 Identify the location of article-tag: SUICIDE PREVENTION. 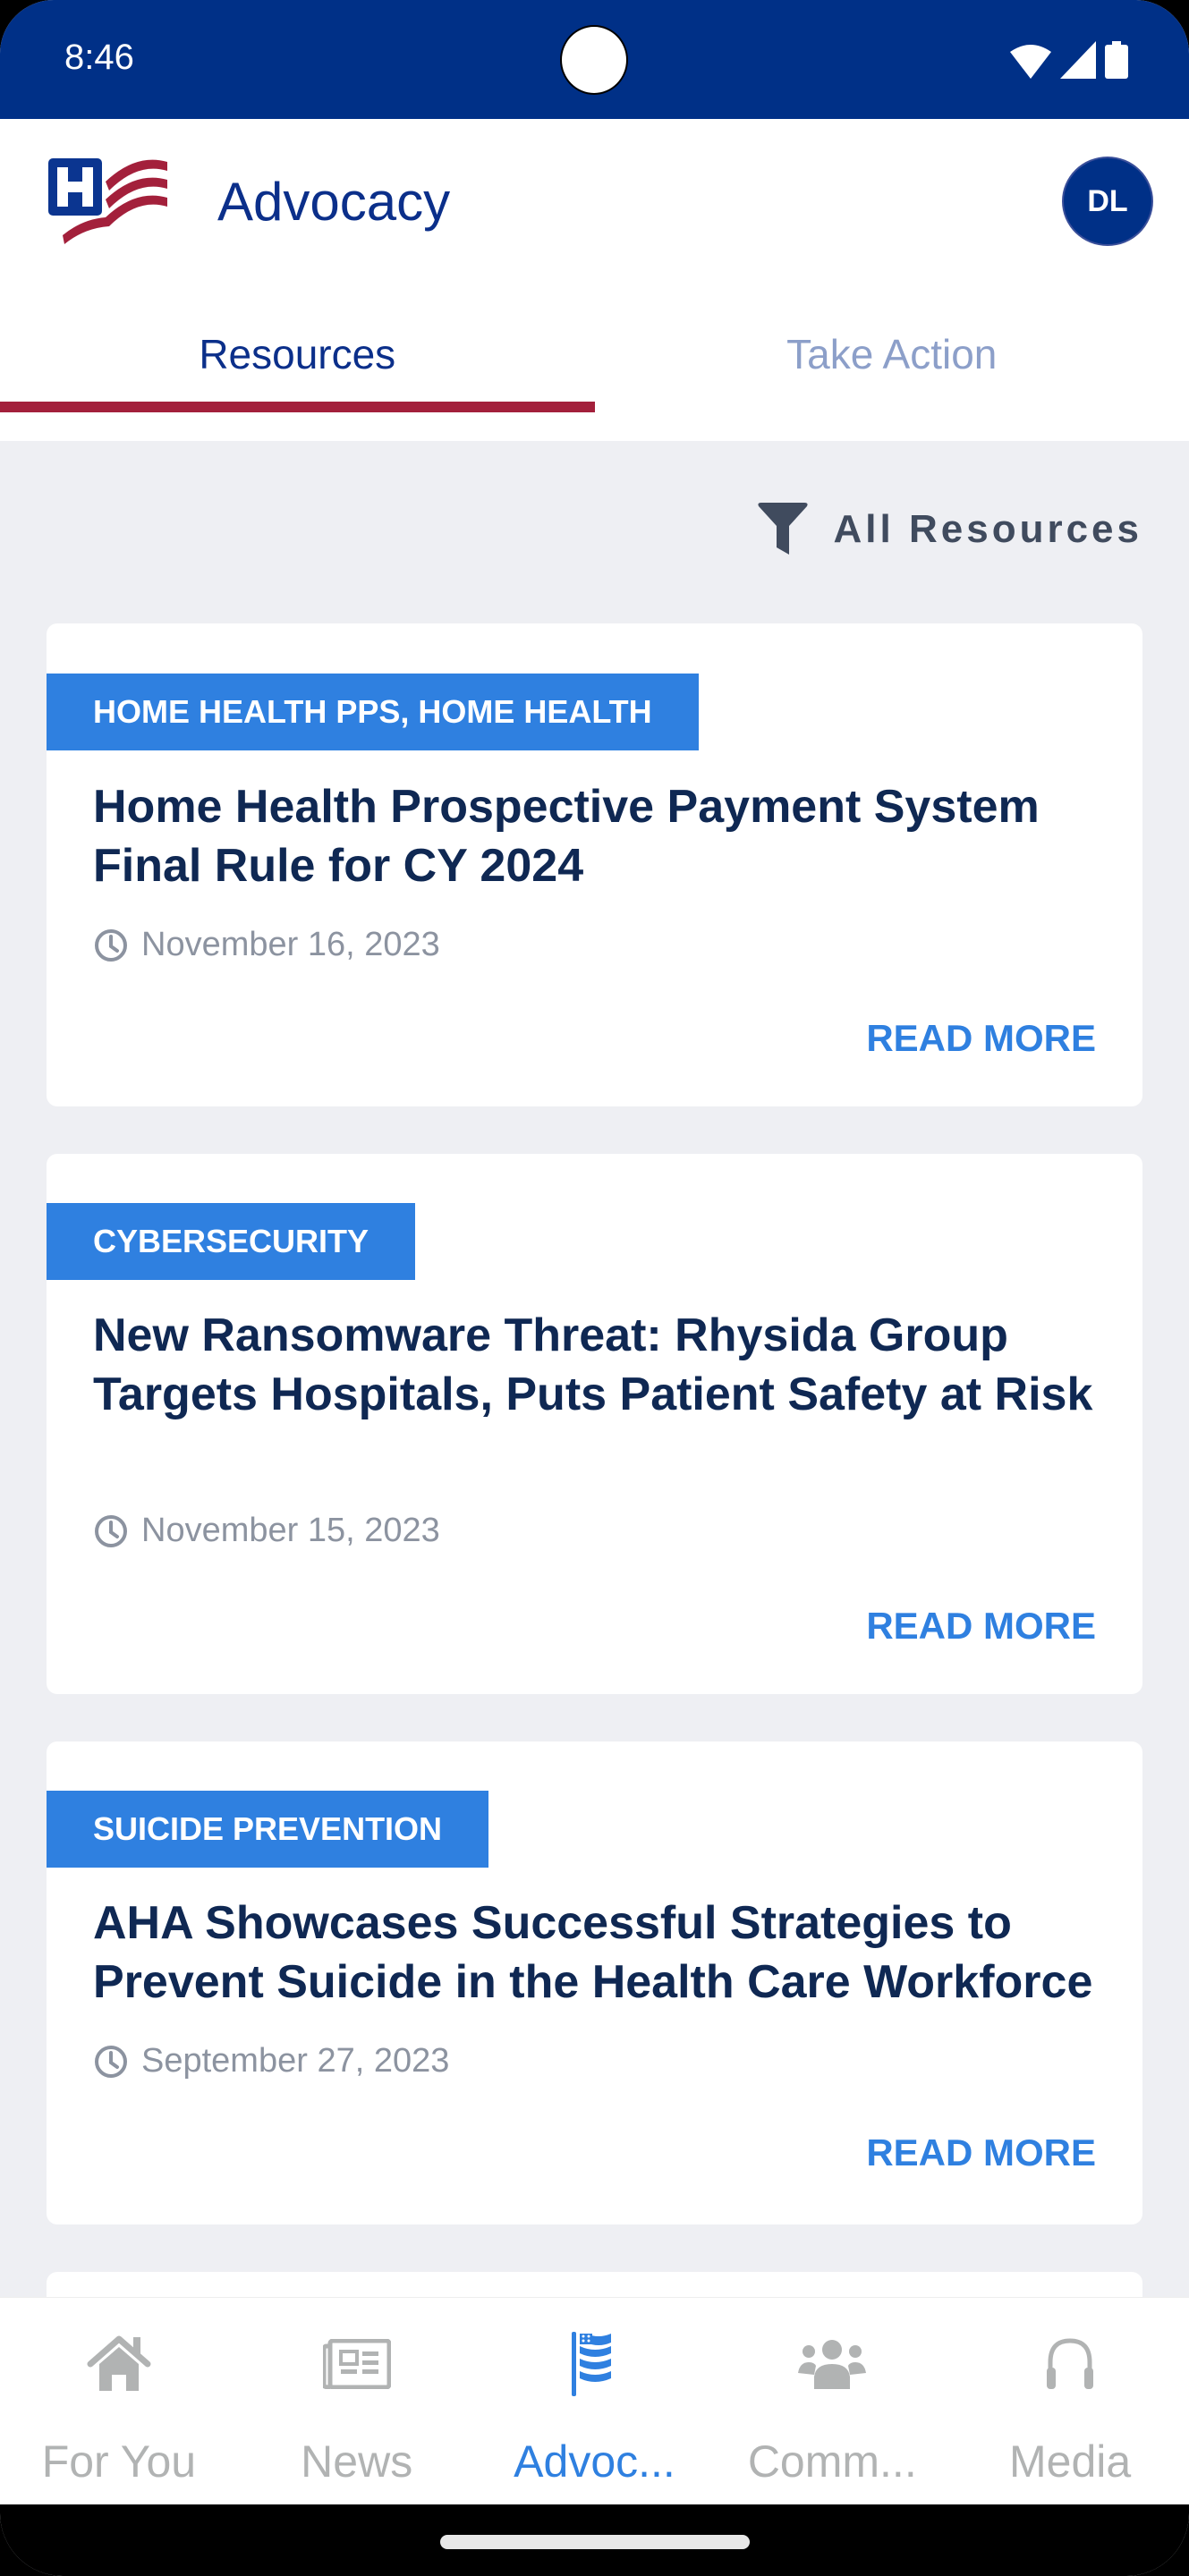
(268, 1829).